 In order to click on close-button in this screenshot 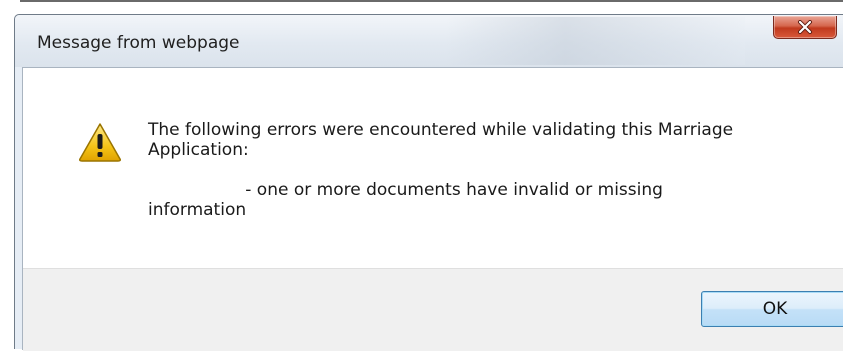, I will do `click(805, 27)`.